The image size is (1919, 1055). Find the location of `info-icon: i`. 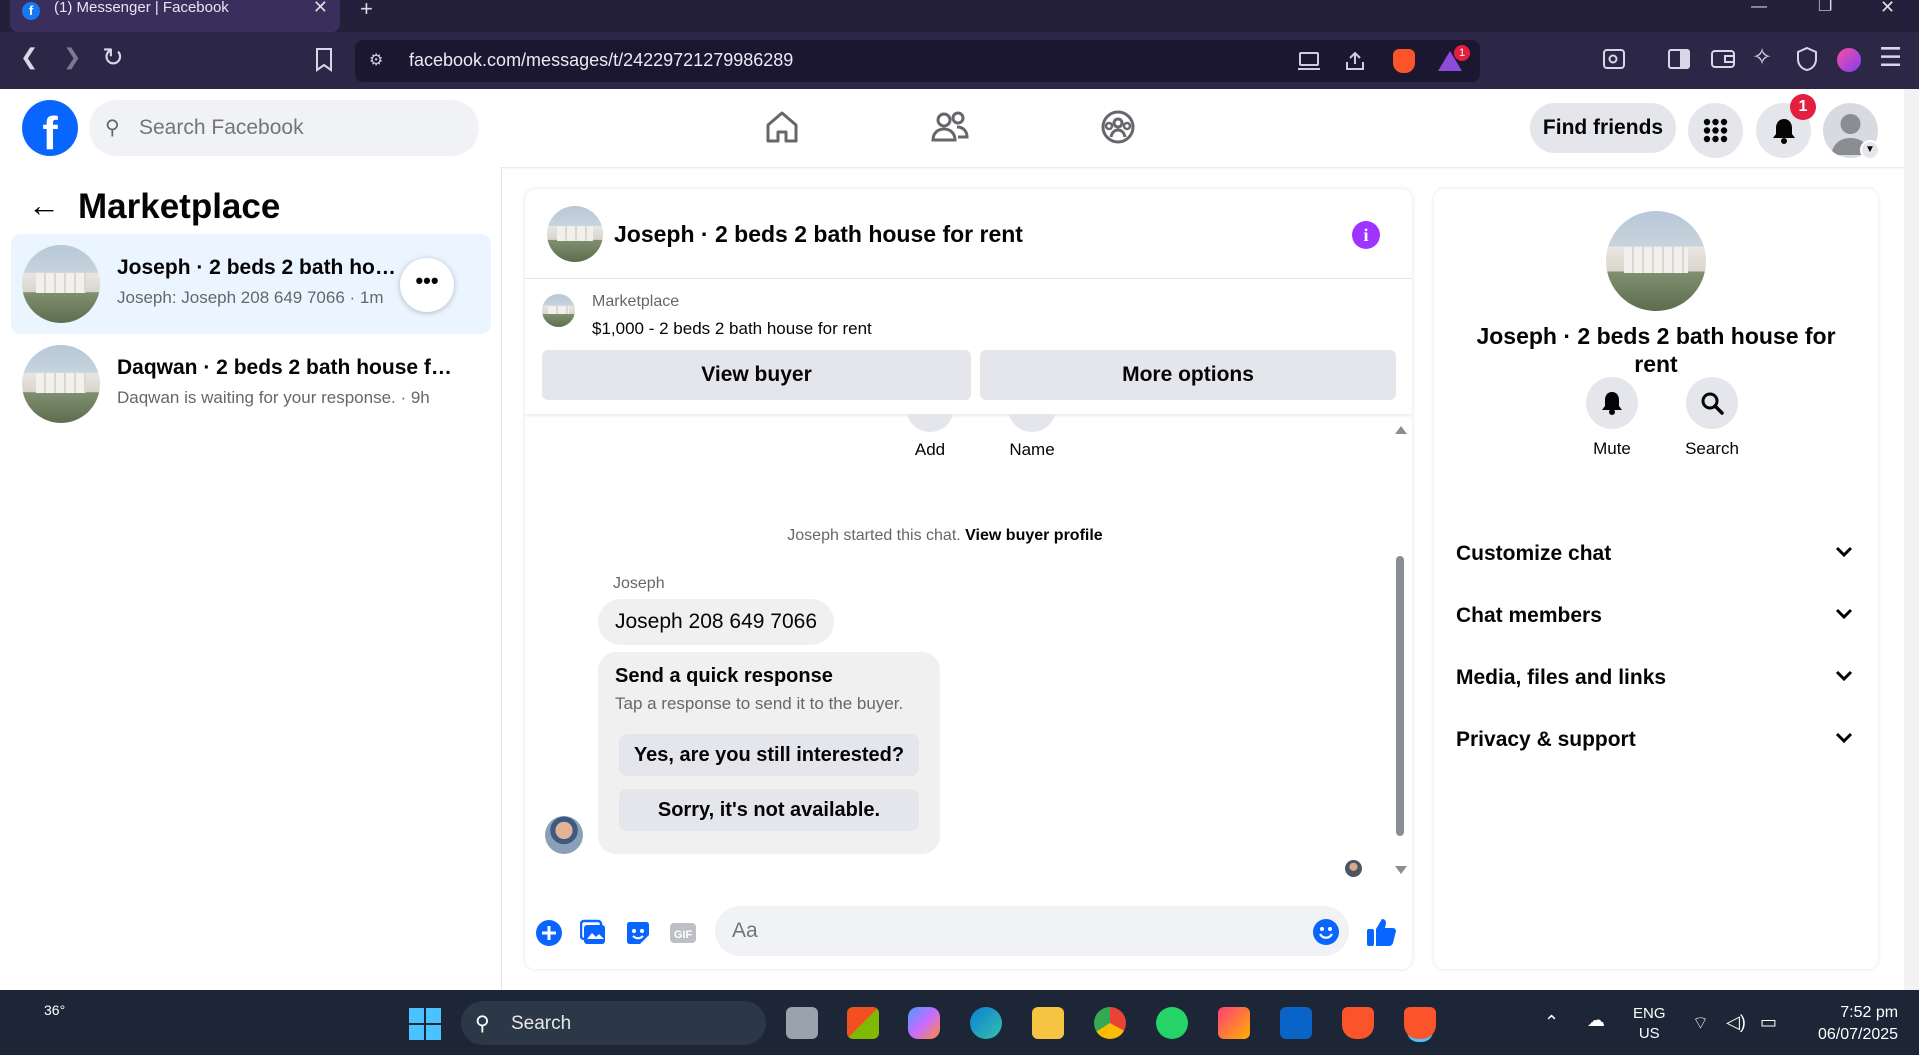

info-icon: i is located at coordinates (1366, 235).